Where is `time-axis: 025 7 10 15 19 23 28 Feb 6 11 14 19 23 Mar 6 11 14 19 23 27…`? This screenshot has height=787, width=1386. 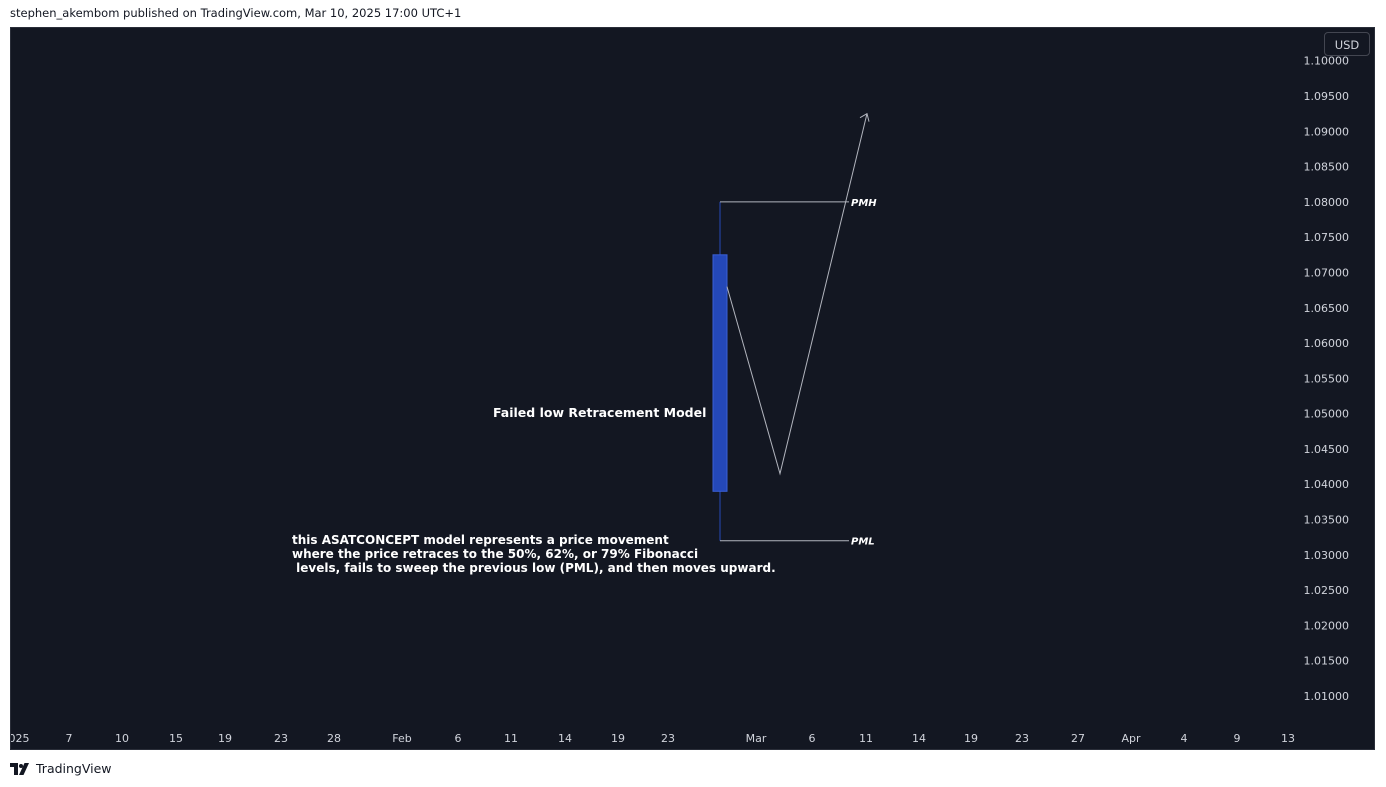 time-axis: 025 7 10 15 19 23 28 Feb 6 11 14 19 23 Mar 6 11 14 19 23 27… is located at coordinates (653, 738).